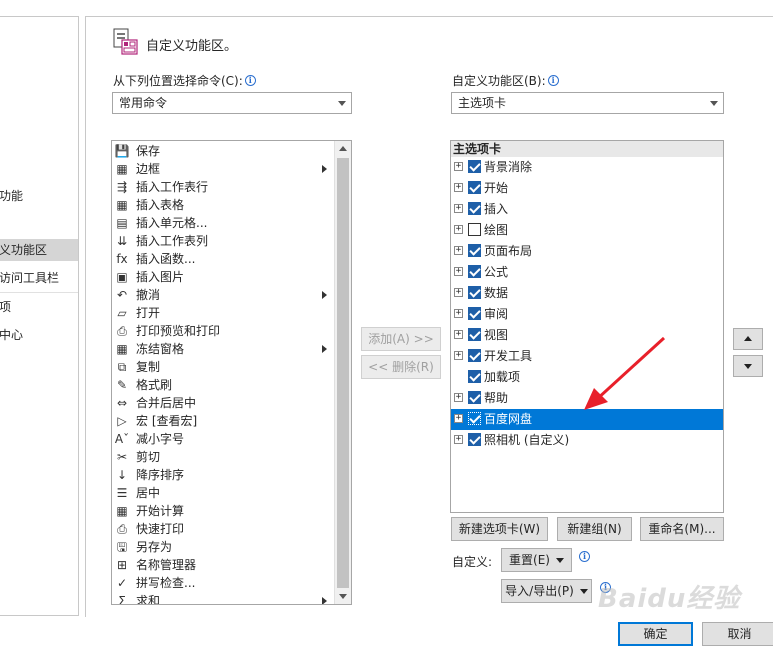  Describe the element at coordinates (143, 103) in the screenshot. I see `commands-from-value: 常用命令` at that location.